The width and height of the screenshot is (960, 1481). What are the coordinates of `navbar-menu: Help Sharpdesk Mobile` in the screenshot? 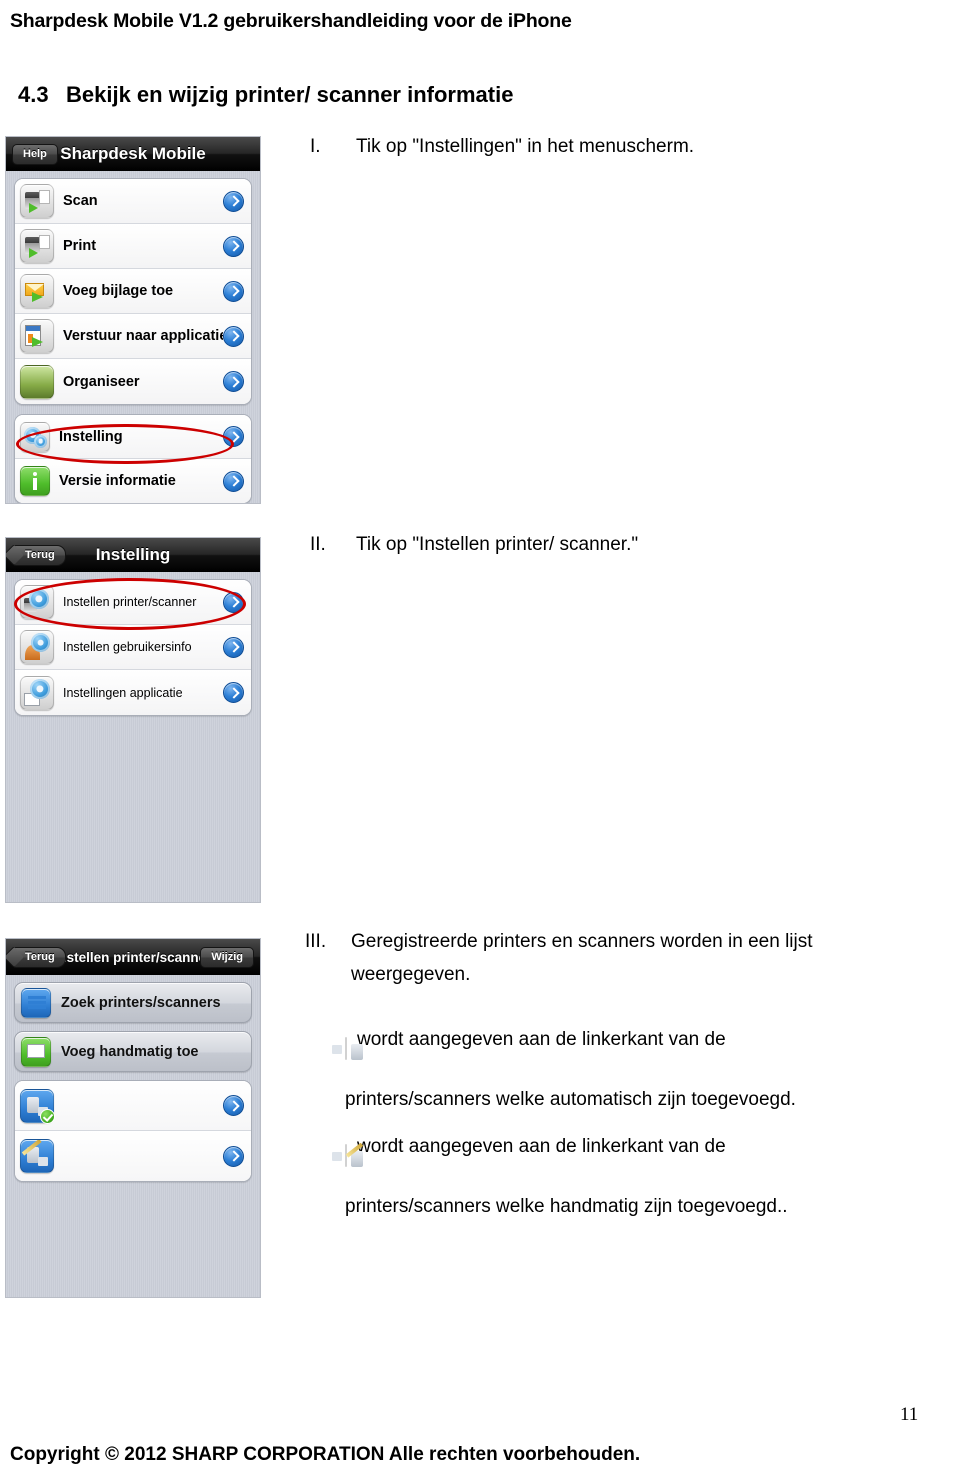 It's located at (133, 154).